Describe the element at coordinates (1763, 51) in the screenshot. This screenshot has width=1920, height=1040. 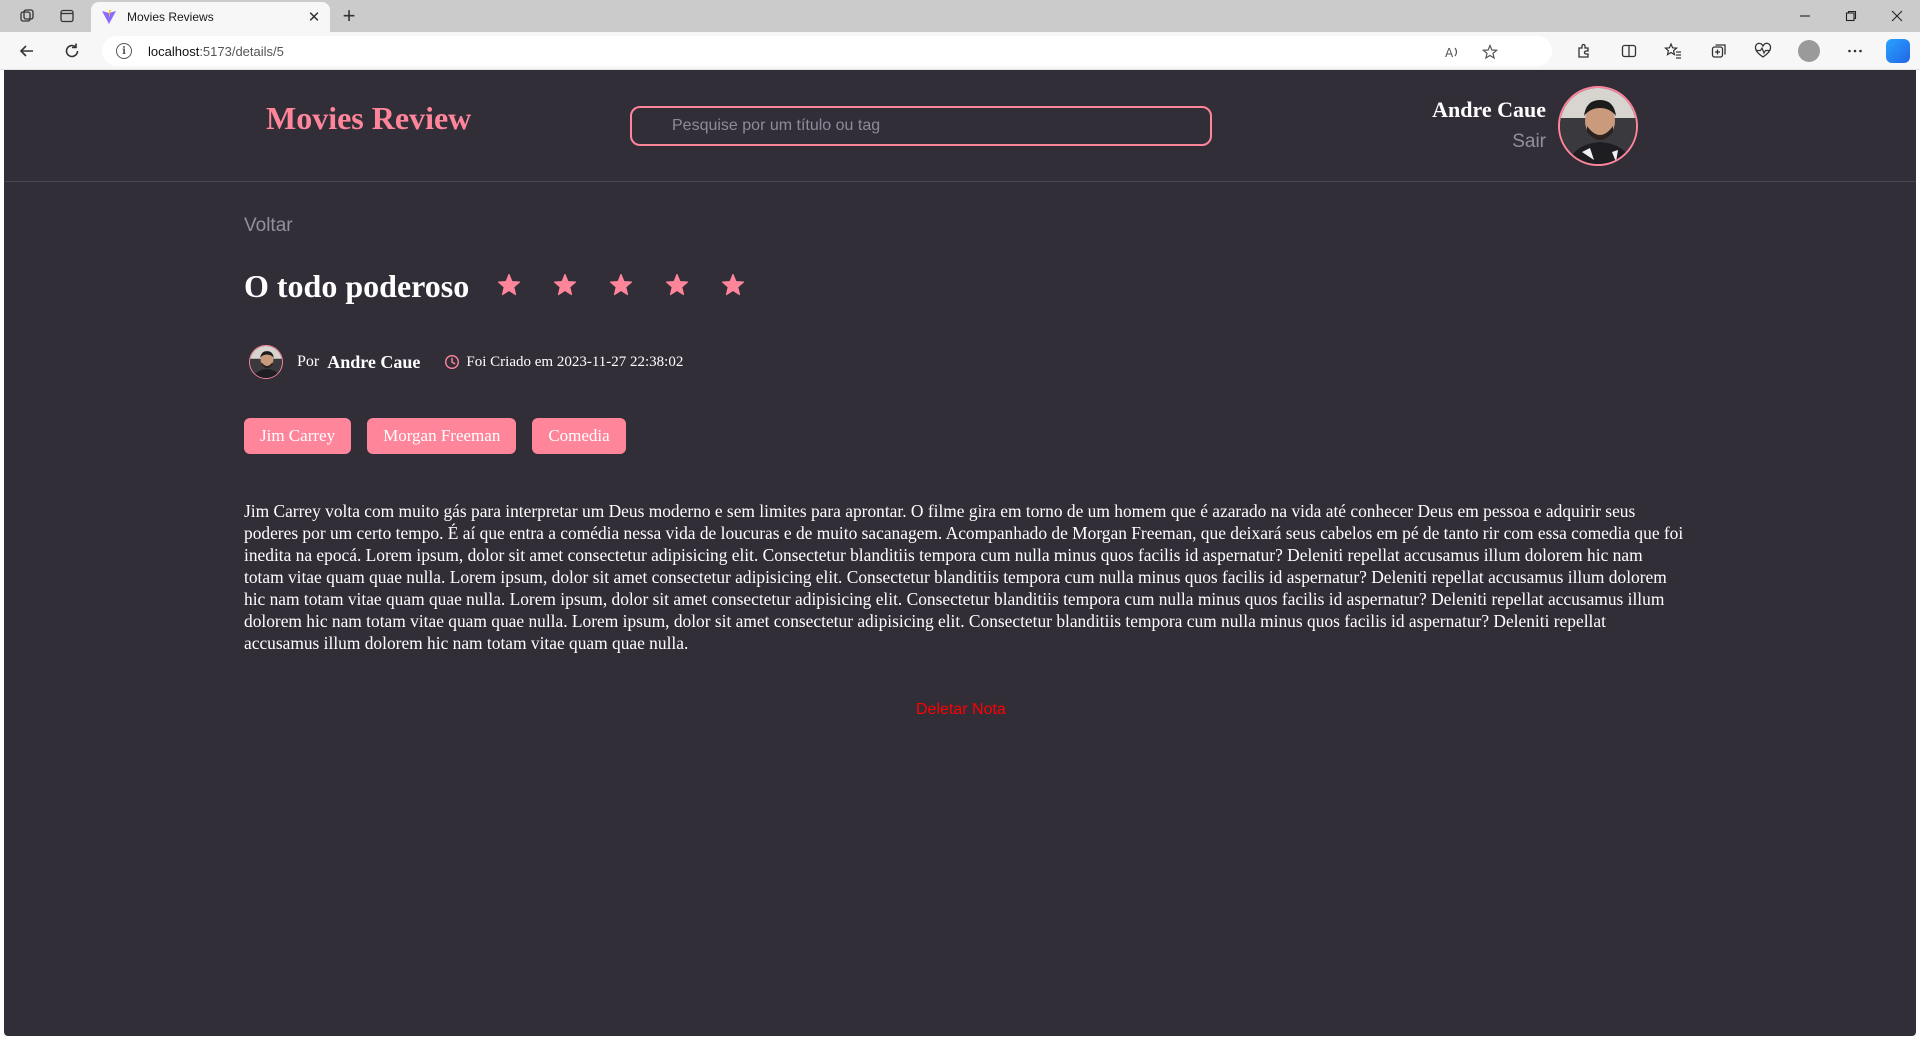
I see `browser-essentials-icon` at that location.